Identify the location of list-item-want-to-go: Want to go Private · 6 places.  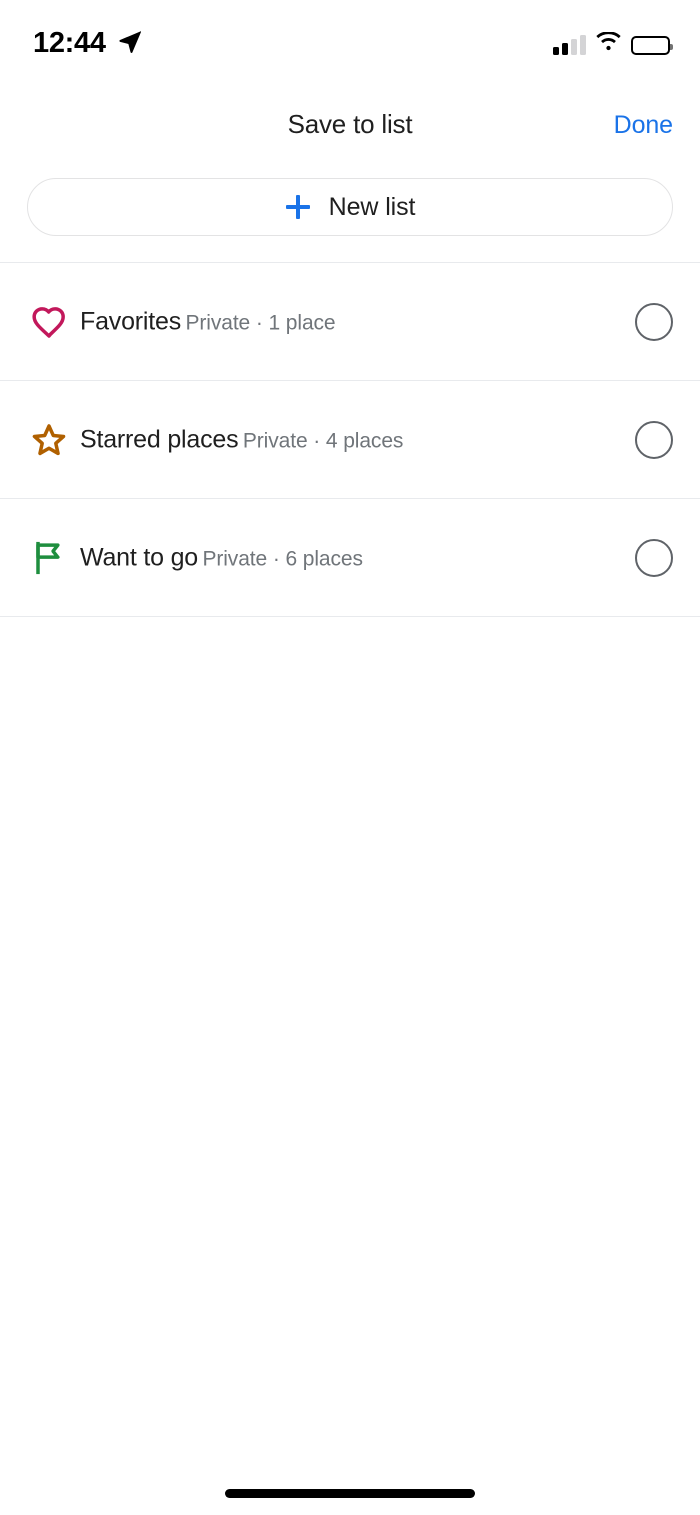
(350, 558).